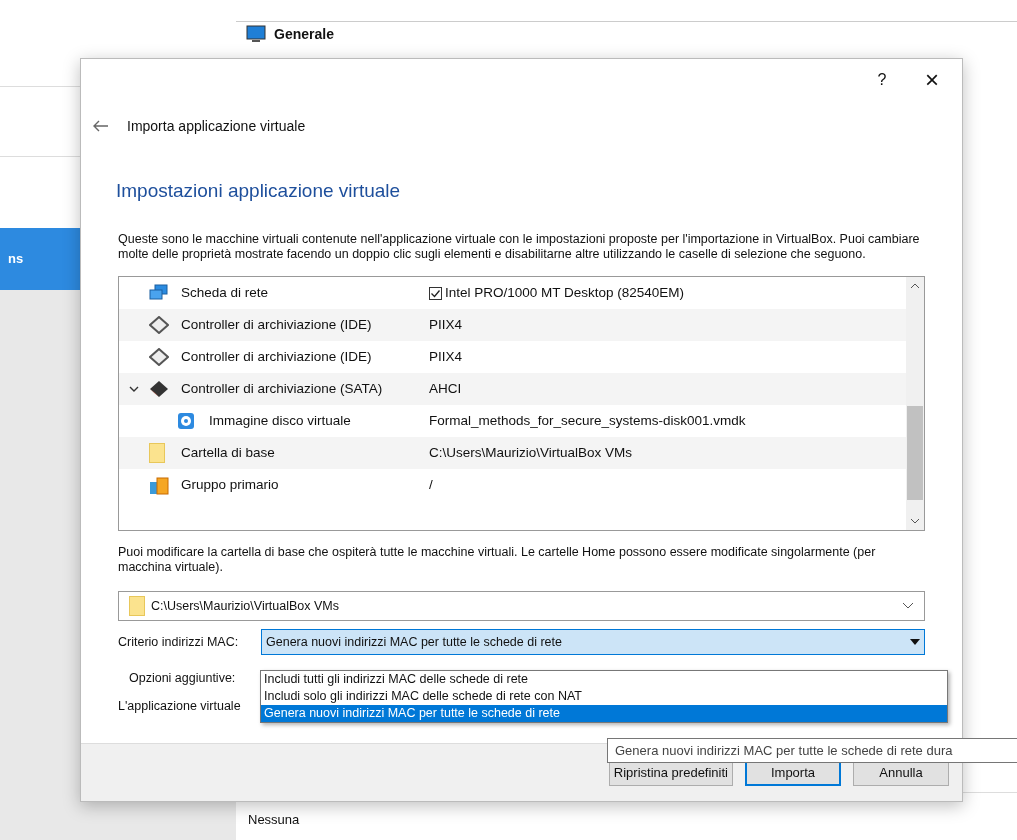  Describe the element at coordinates (216, 126) in the screenshot. I see `wizard-title: Importa applicazione virtuale` at that location.